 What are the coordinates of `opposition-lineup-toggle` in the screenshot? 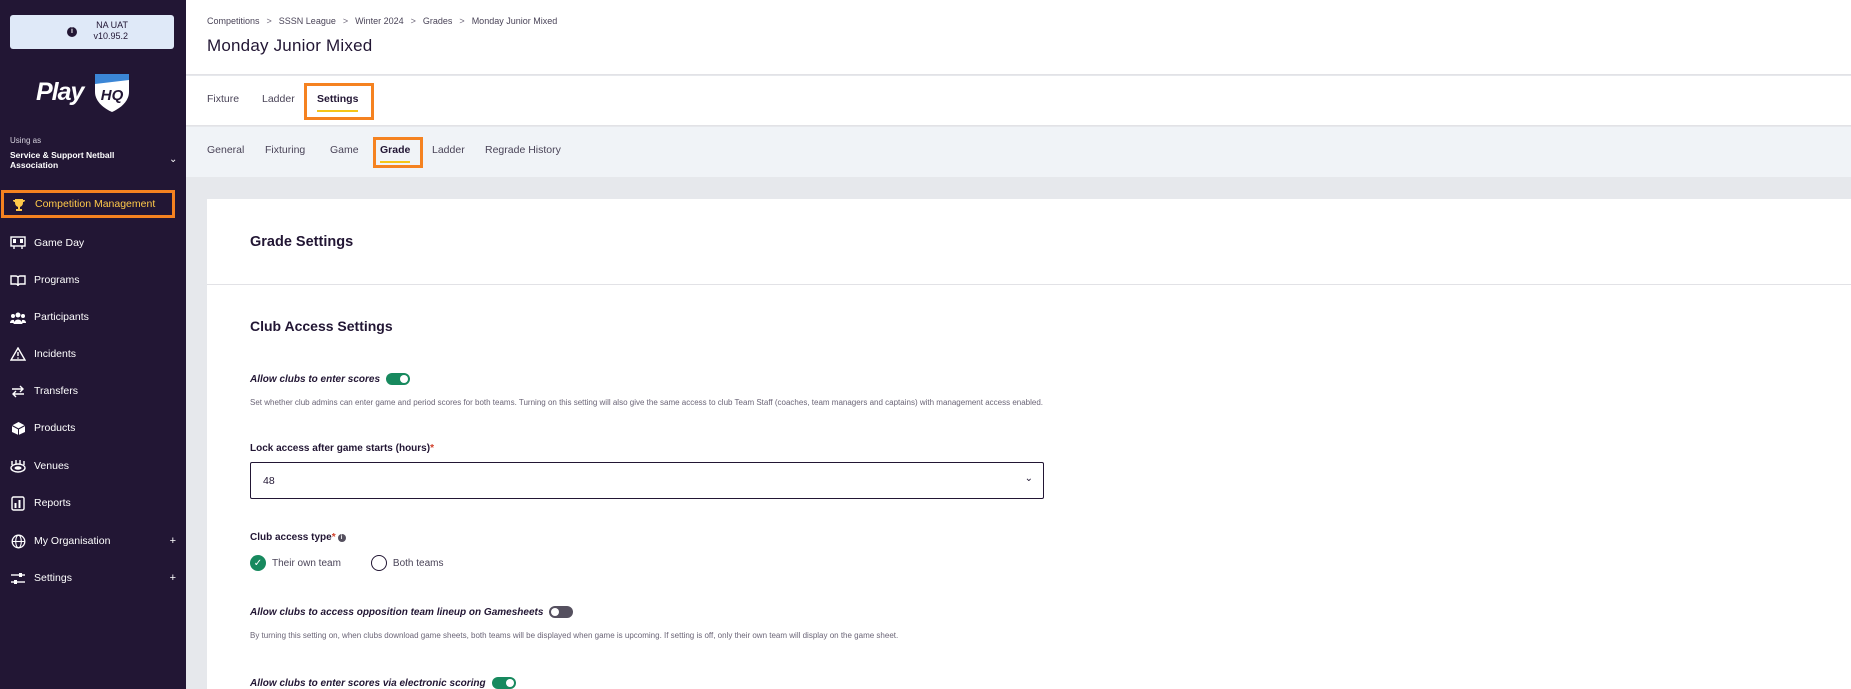 It's located at (561, 612).